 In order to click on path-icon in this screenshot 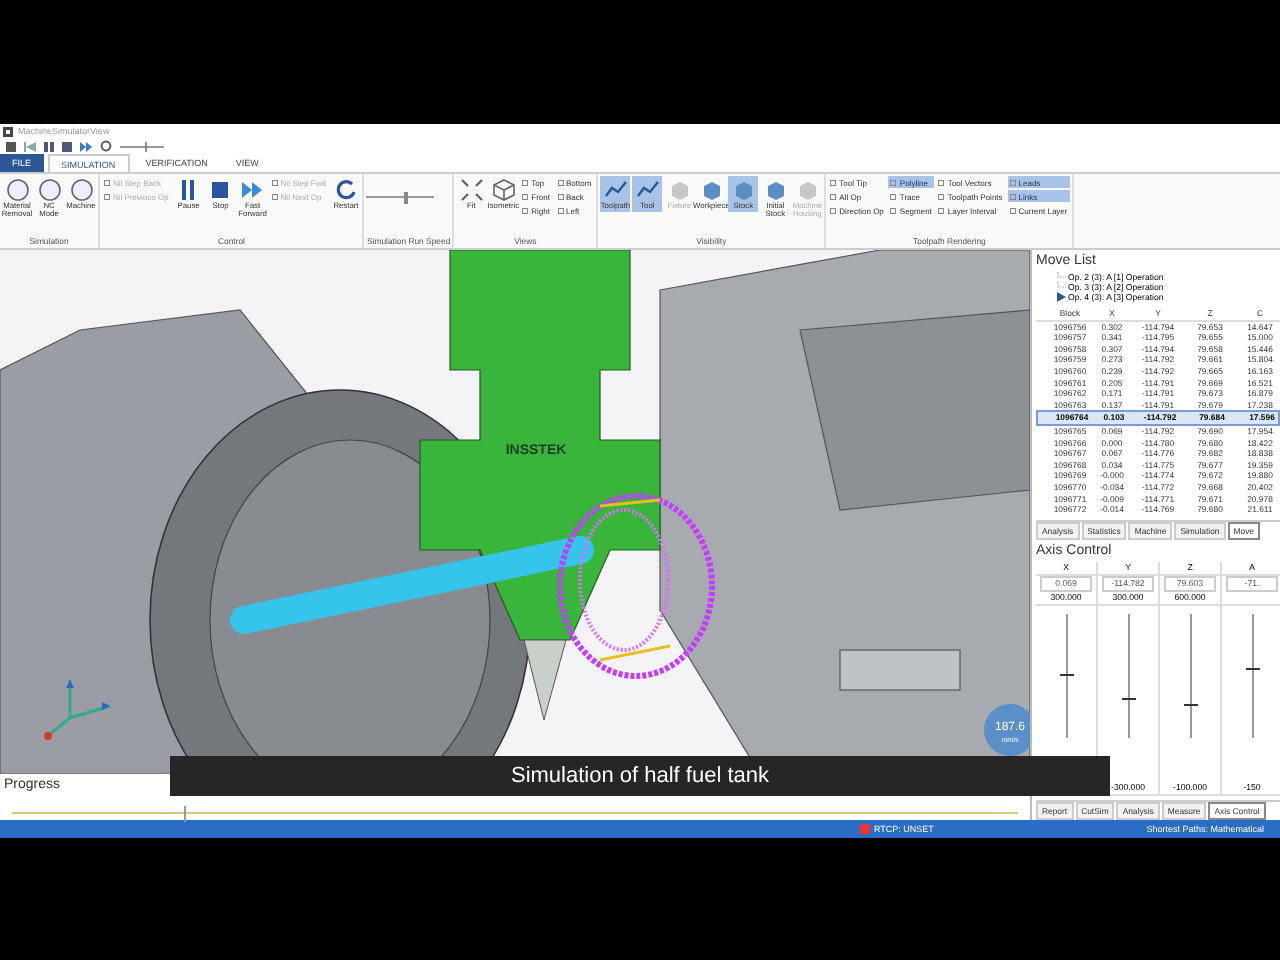, I will do `click(615, 190)`.